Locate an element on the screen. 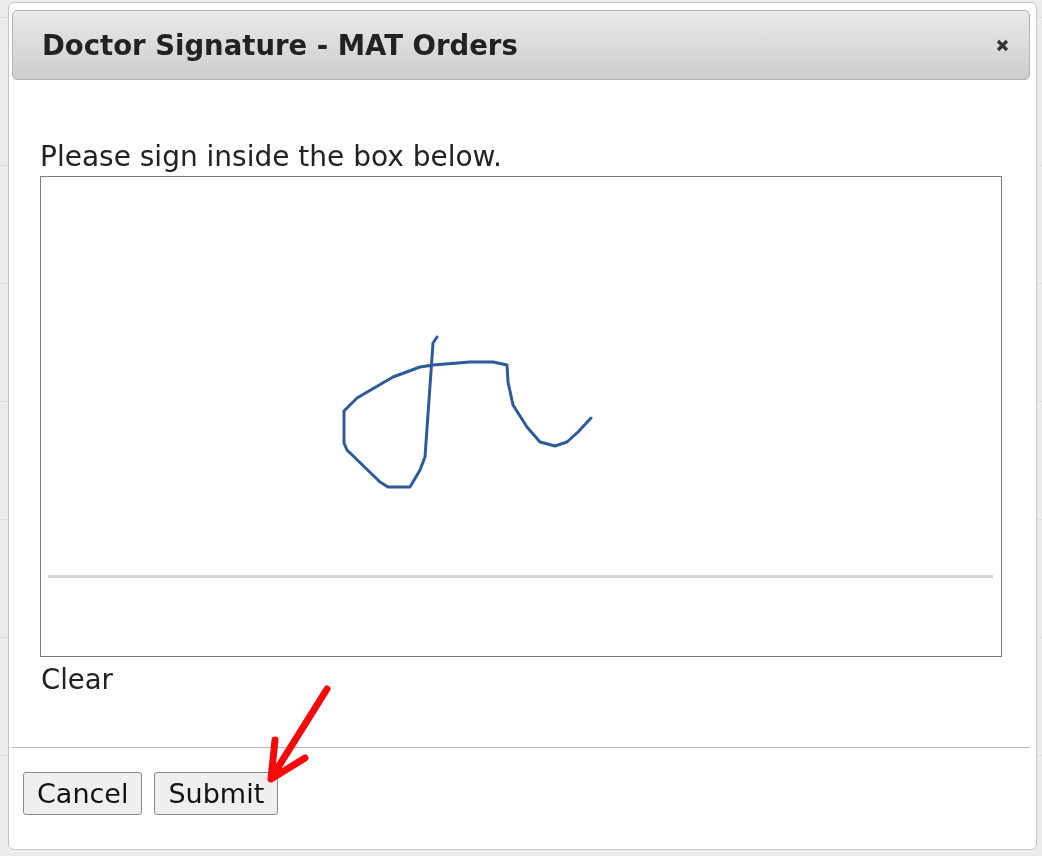 This screenshot has height=856, width=1042. dialog-title: Doctor Signature - MAT Orders is located at coordinates (280, 45).